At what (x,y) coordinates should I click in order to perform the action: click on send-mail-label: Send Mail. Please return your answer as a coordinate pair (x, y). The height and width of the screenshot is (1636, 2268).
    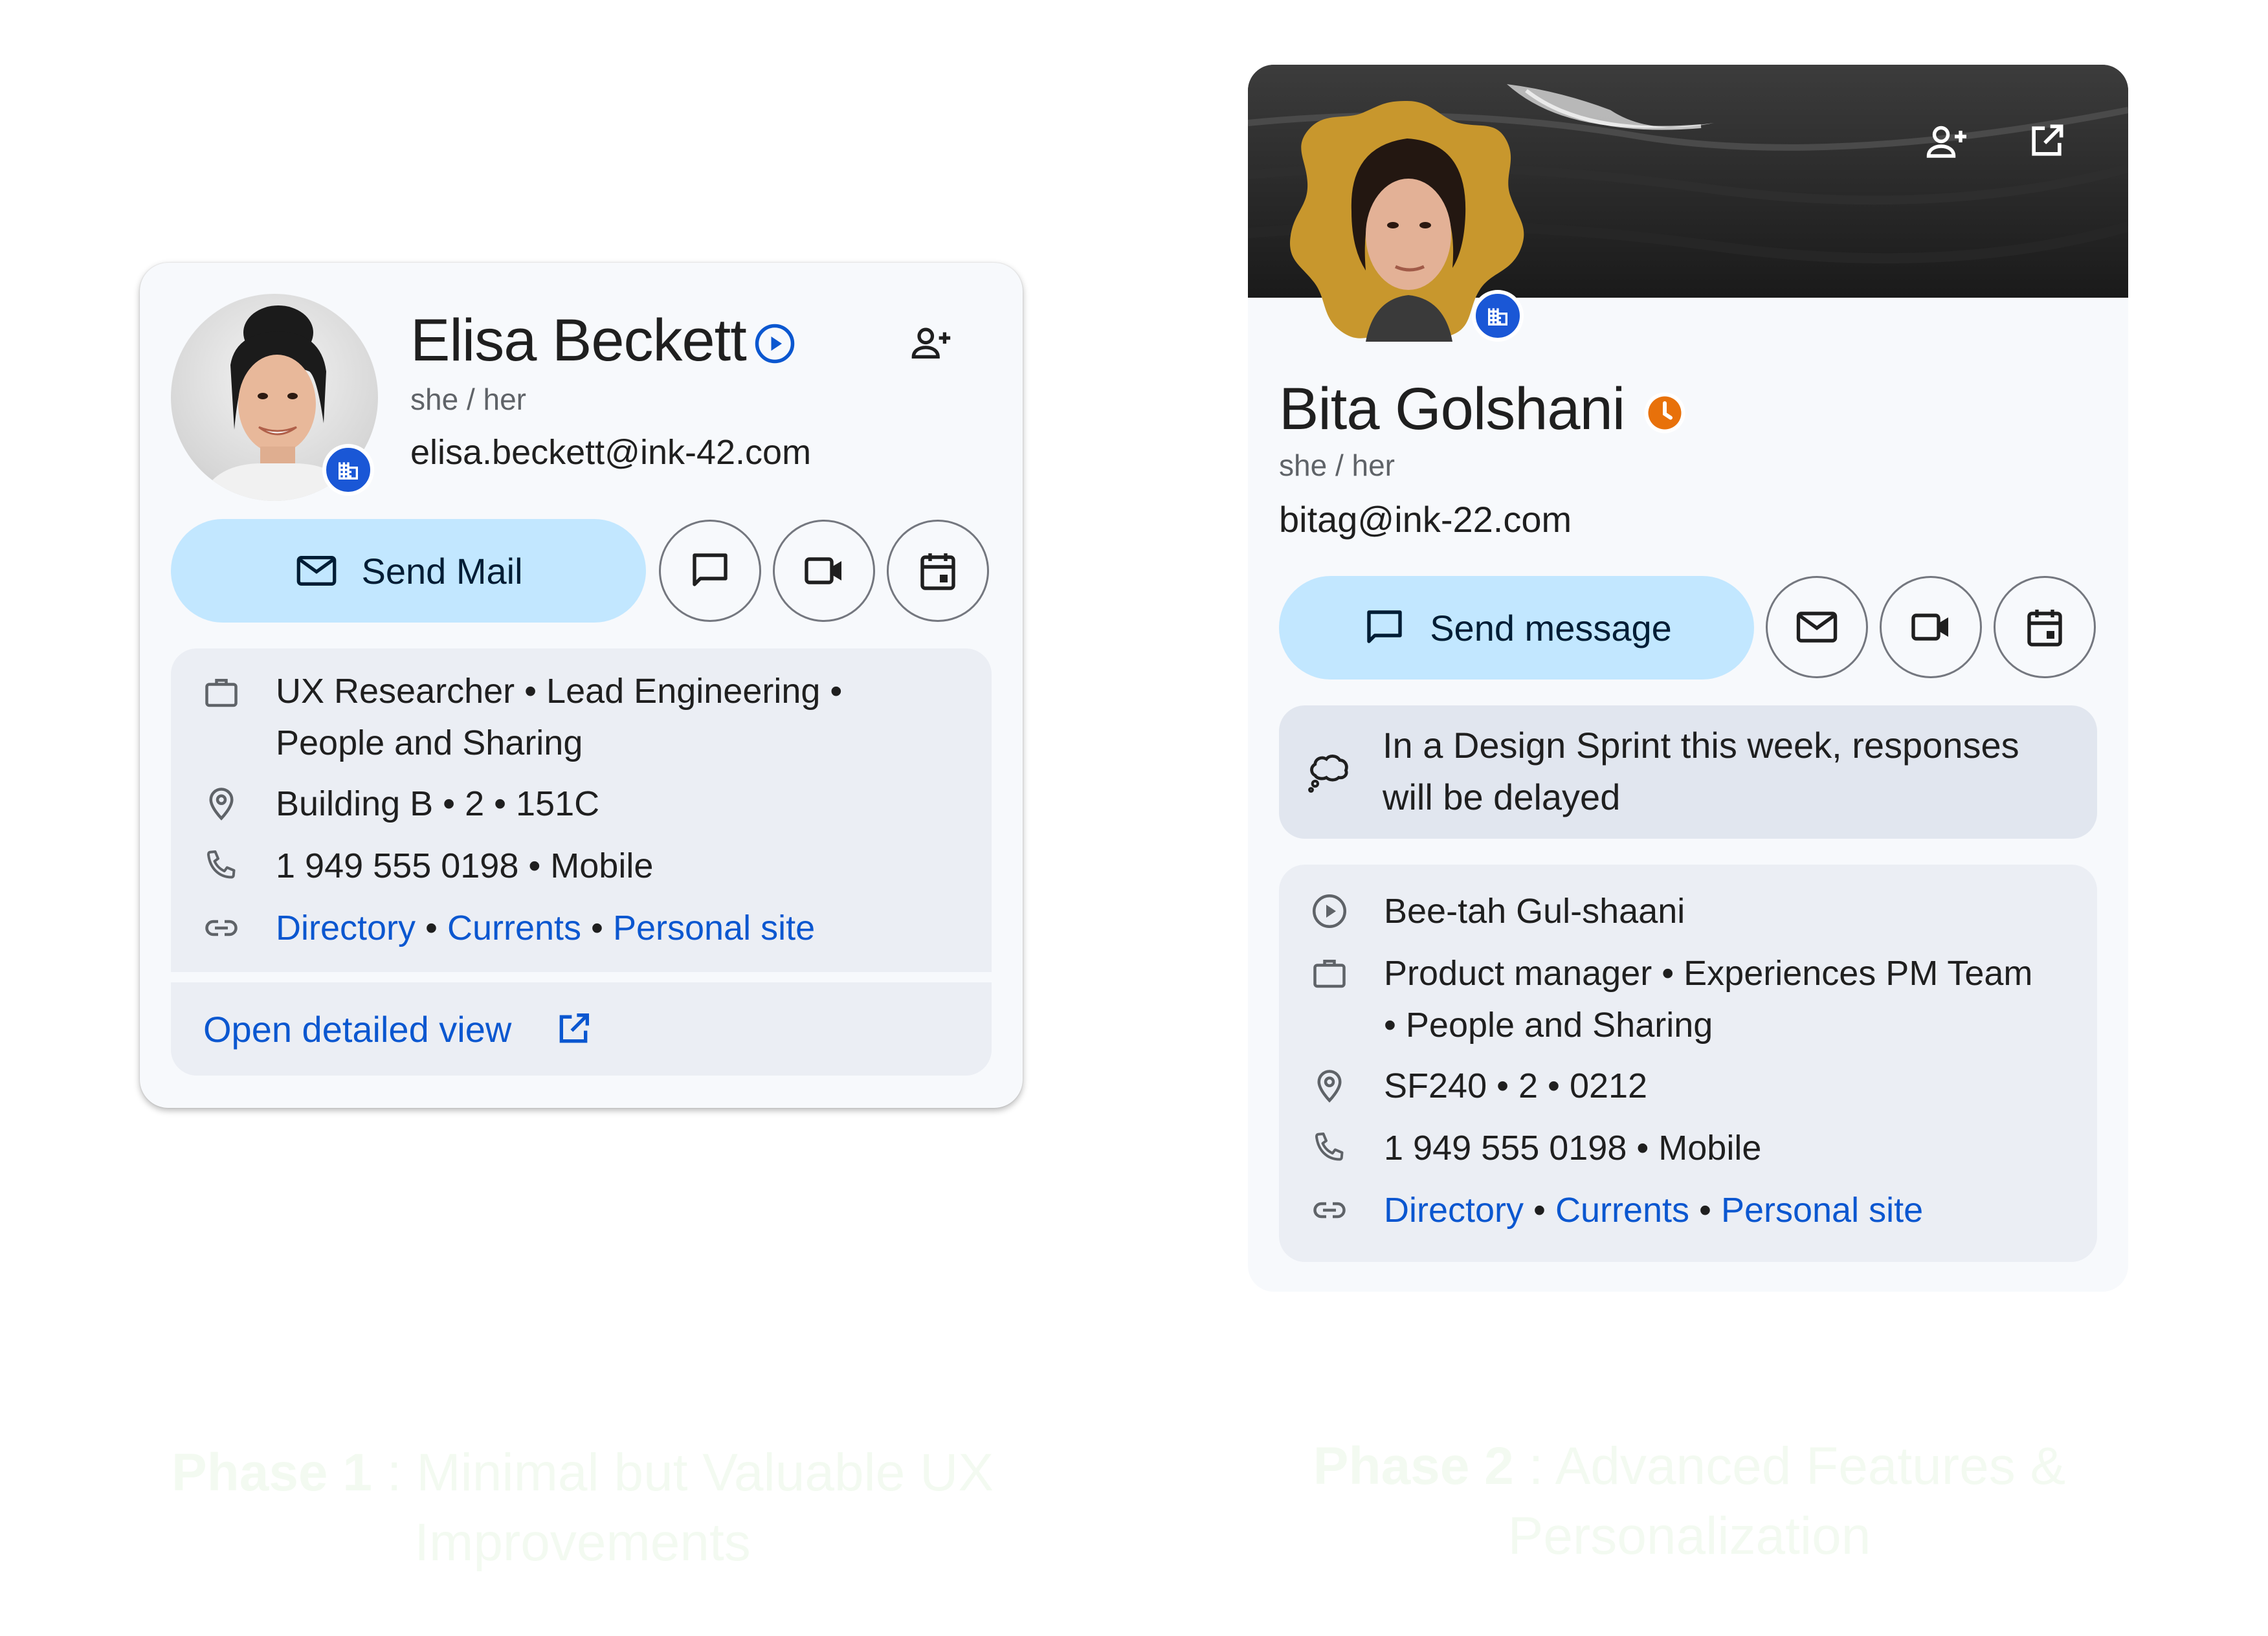
    Looking at the image, I should click on (442, 570).